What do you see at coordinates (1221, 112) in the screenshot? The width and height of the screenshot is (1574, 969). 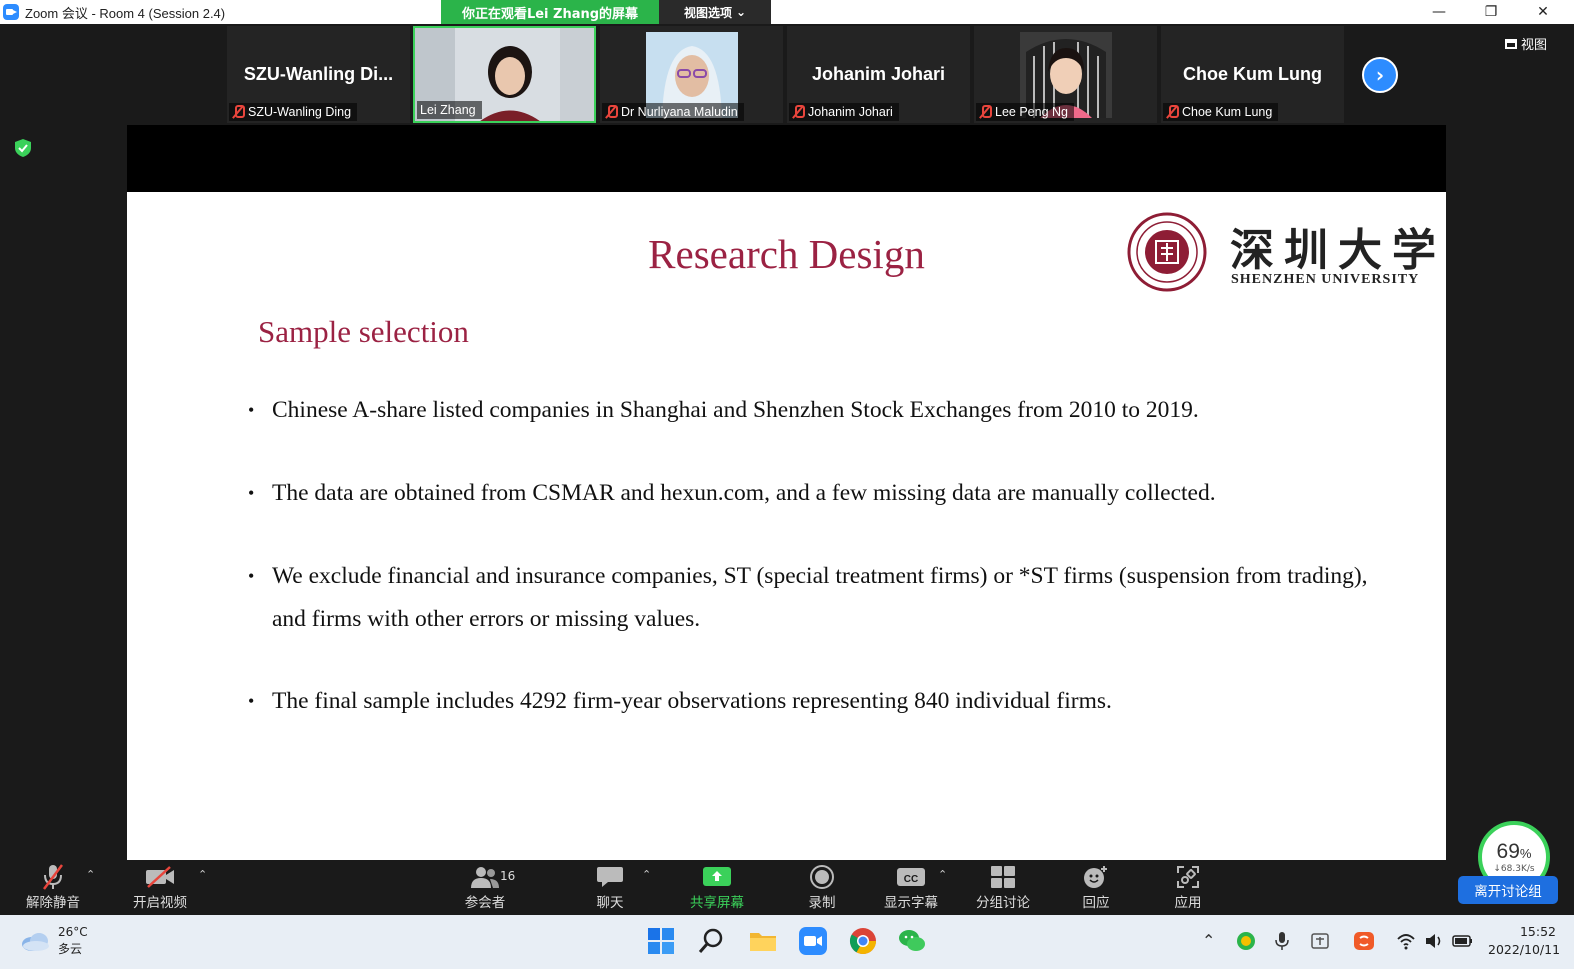 I see `participant-label: Choe Kum Lung` at bounding box center [1221, 112].